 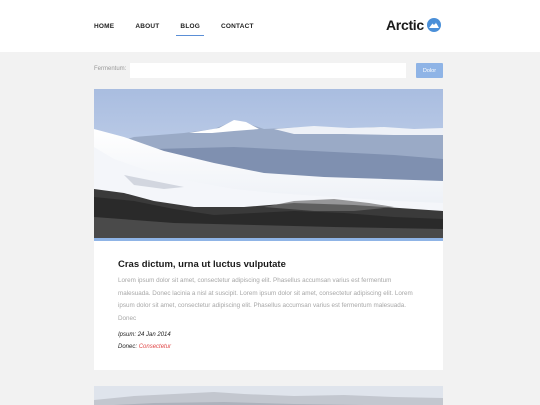 What do you see at coordinates (104, 26) in the screenshot?
I see `nav-home: HOME` at bounding box center [104, 26].